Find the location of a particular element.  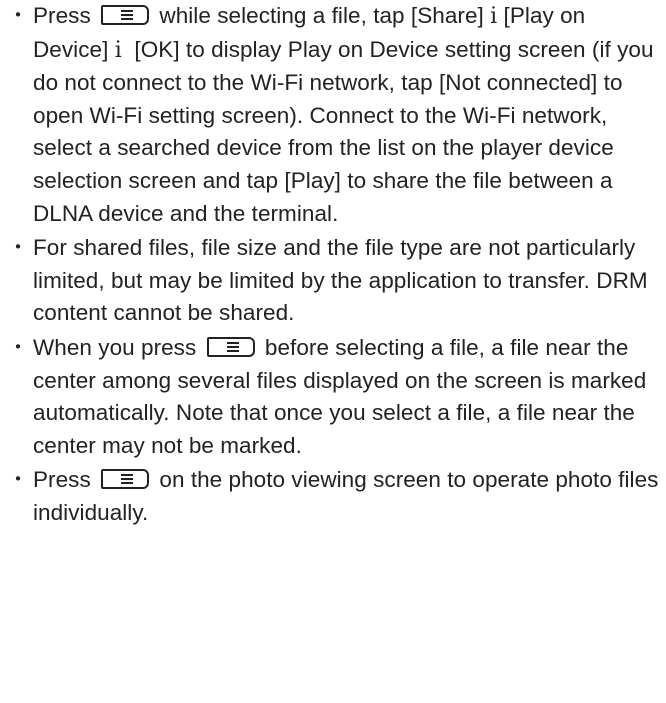

note-text: while selecting a file, tap [Share] is located at coordinates (321, 15).